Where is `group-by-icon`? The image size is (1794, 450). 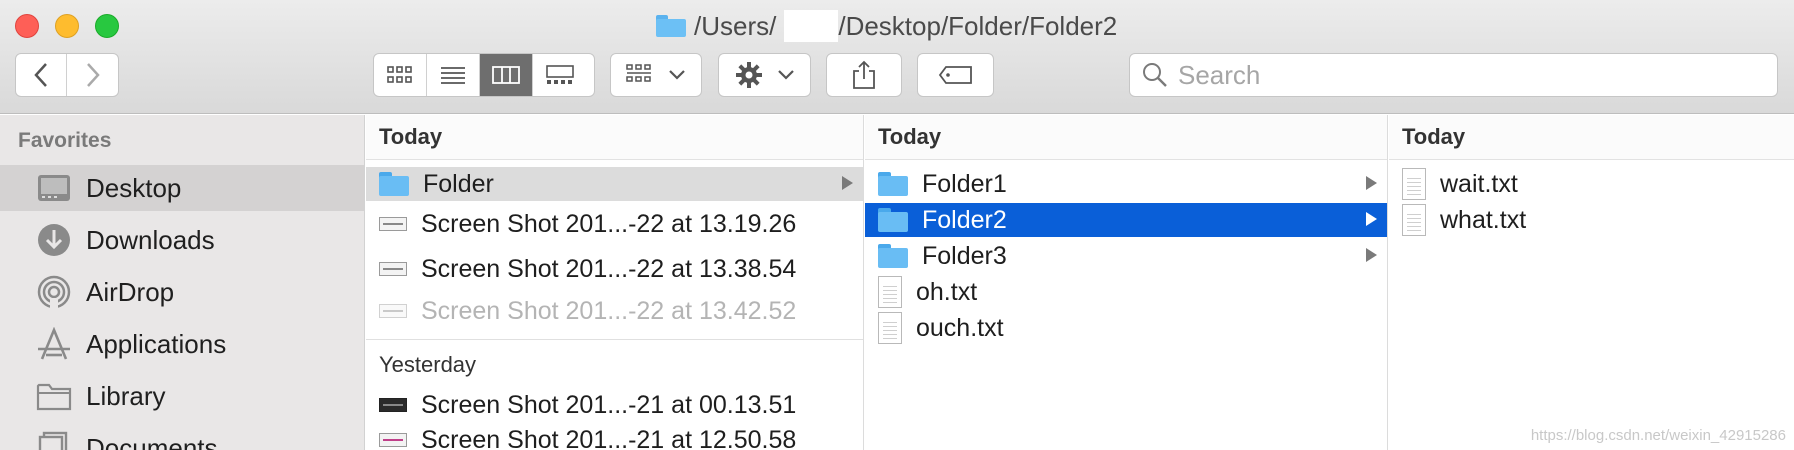 group-by-icon is located at coordinates (638, 73).